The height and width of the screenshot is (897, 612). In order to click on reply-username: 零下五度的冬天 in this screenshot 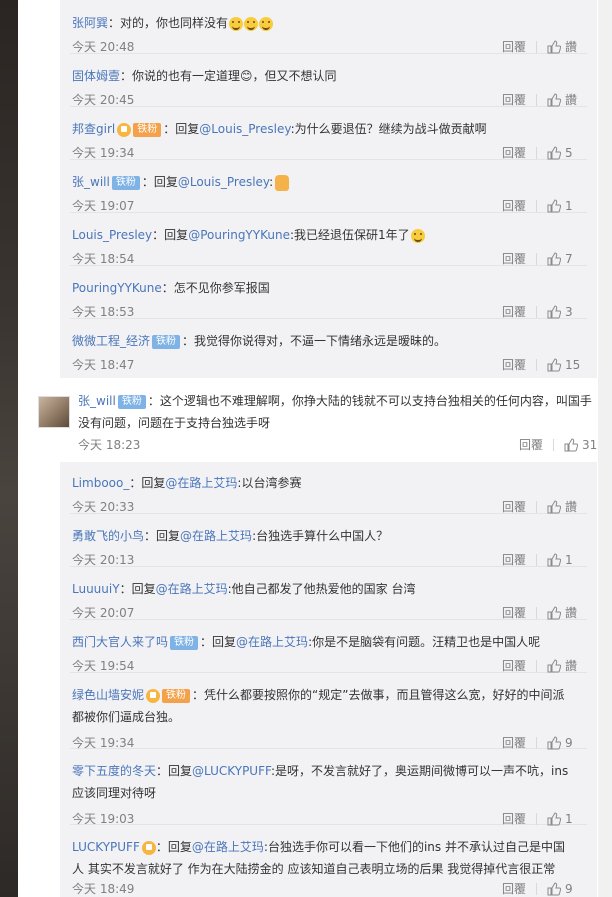, I will do `click(114, 771)`.